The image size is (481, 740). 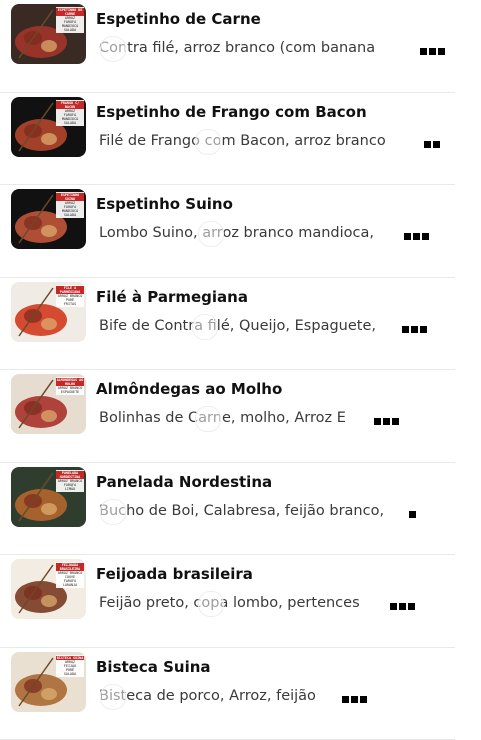 I want to click on dish-title: Espetinho de Frango com Bacon, so click(x=231, y=112).